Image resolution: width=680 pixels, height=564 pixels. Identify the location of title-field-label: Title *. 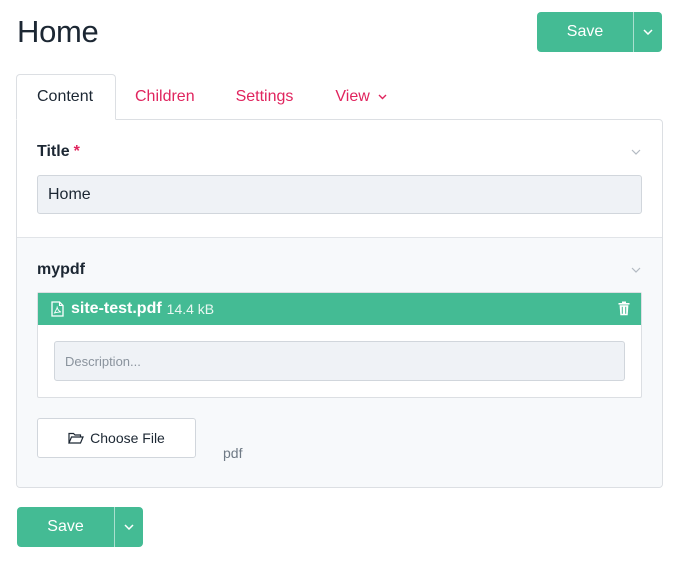
(58, 152).